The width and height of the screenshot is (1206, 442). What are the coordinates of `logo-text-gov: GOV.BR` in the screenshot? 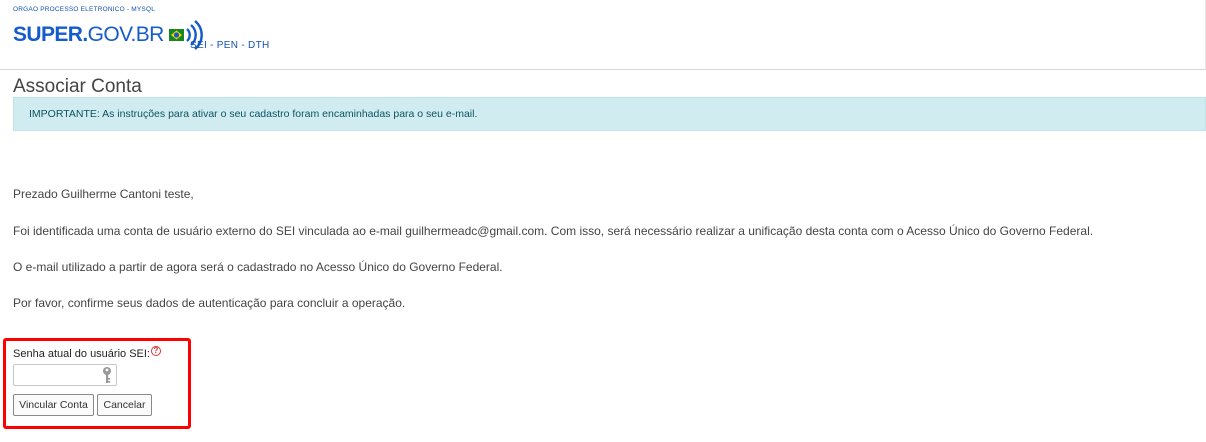 It's located at (126, 34).